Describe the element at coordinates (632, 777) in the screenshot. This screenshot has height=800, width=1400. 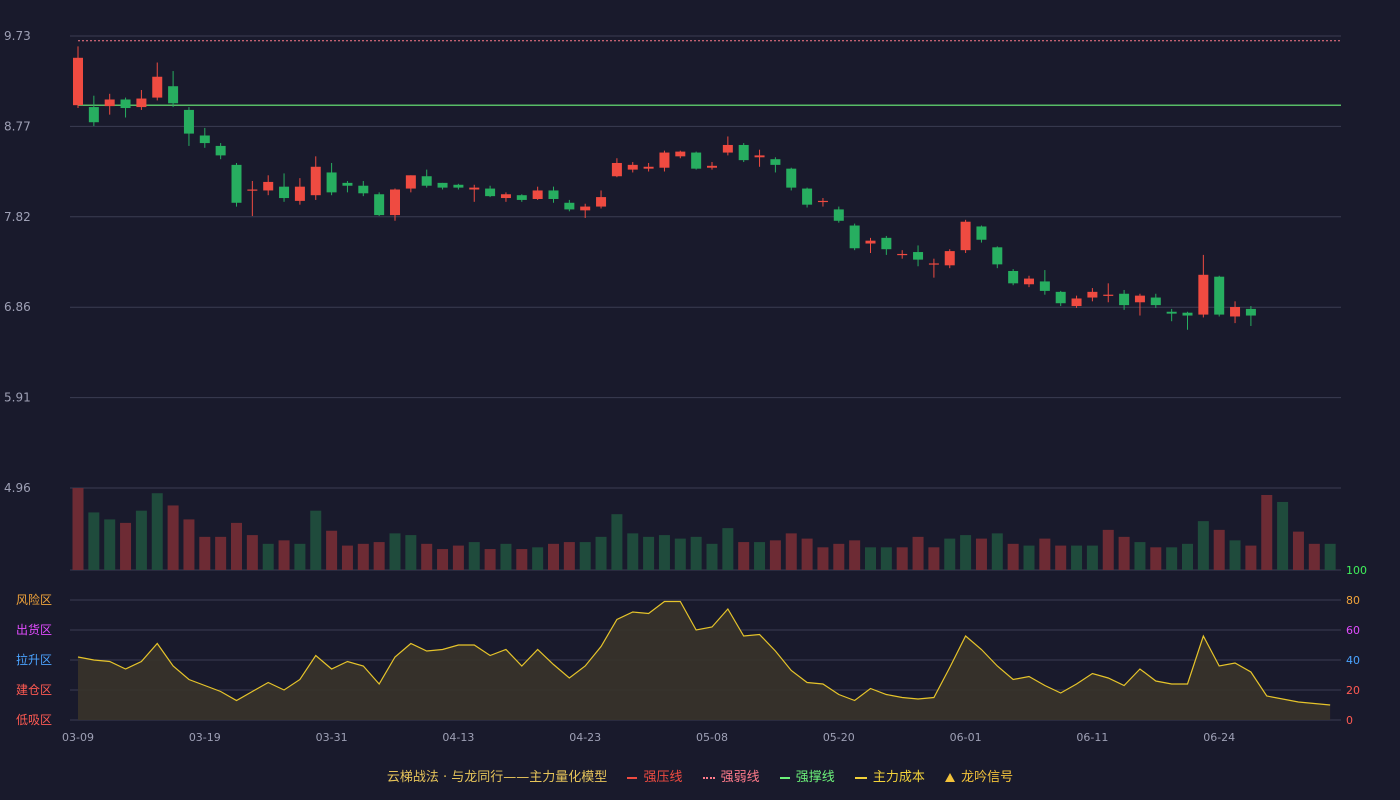
I see `dash-line-icon` at that location.